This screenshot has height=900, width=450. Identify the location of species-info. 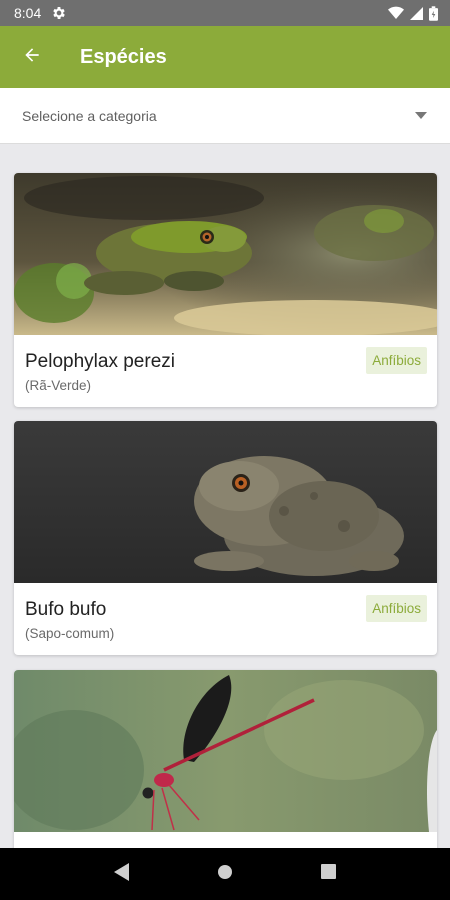
(225, 840).